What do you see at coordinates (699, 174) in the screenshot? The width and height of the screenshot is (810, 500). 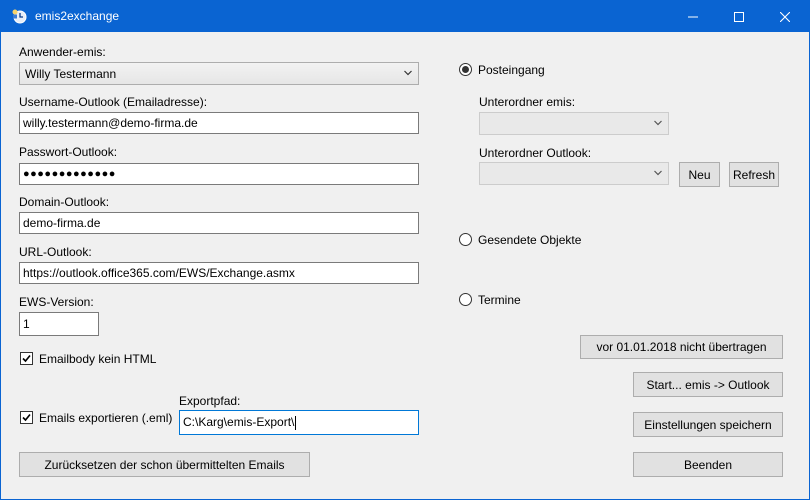 I see `neu-button: Neu` at bounding box center [699, 174].